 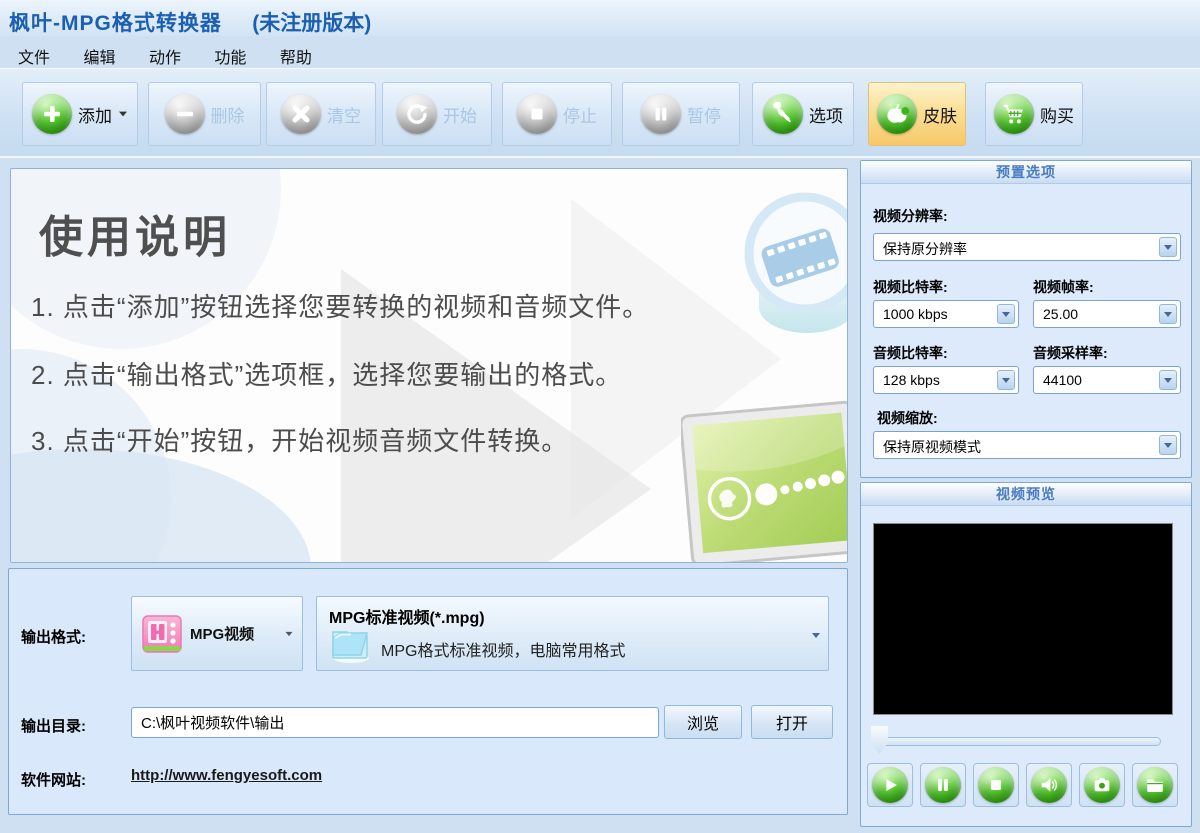 I want to click on monitor-graphic, so click(x=764, y=481).